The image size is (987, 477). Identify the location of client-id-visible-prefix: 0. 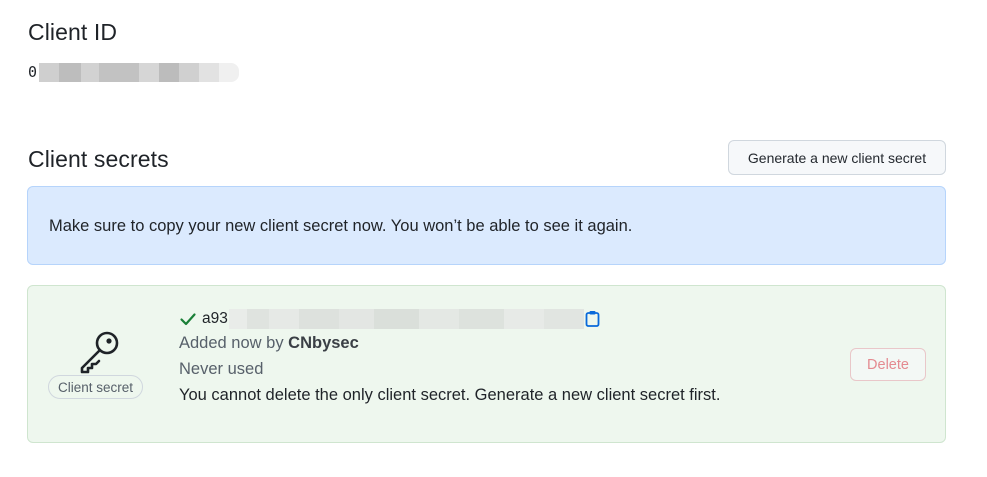
(33, 72).